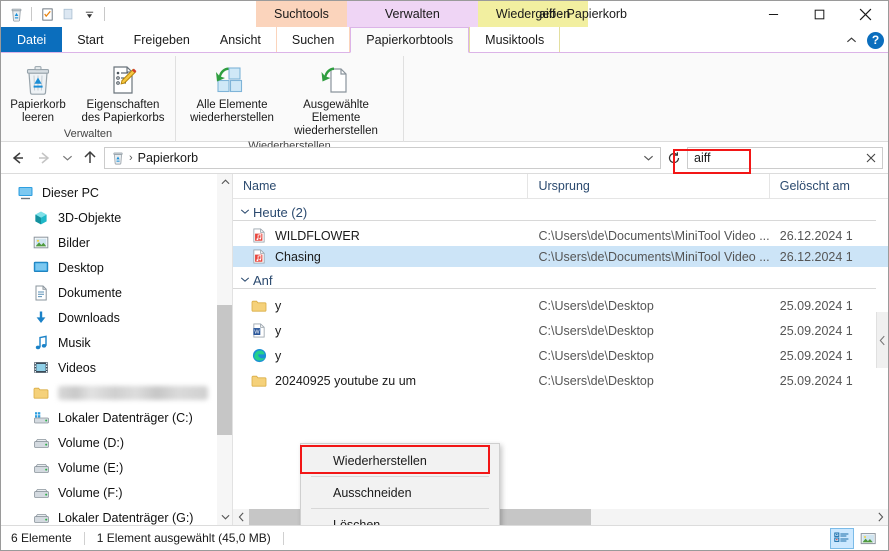 The height and width of the screenshot is (551, 889). Describe the element at coordinates (117, 392) in the screenshot. I see `sidebar-item-redacted` at that location.